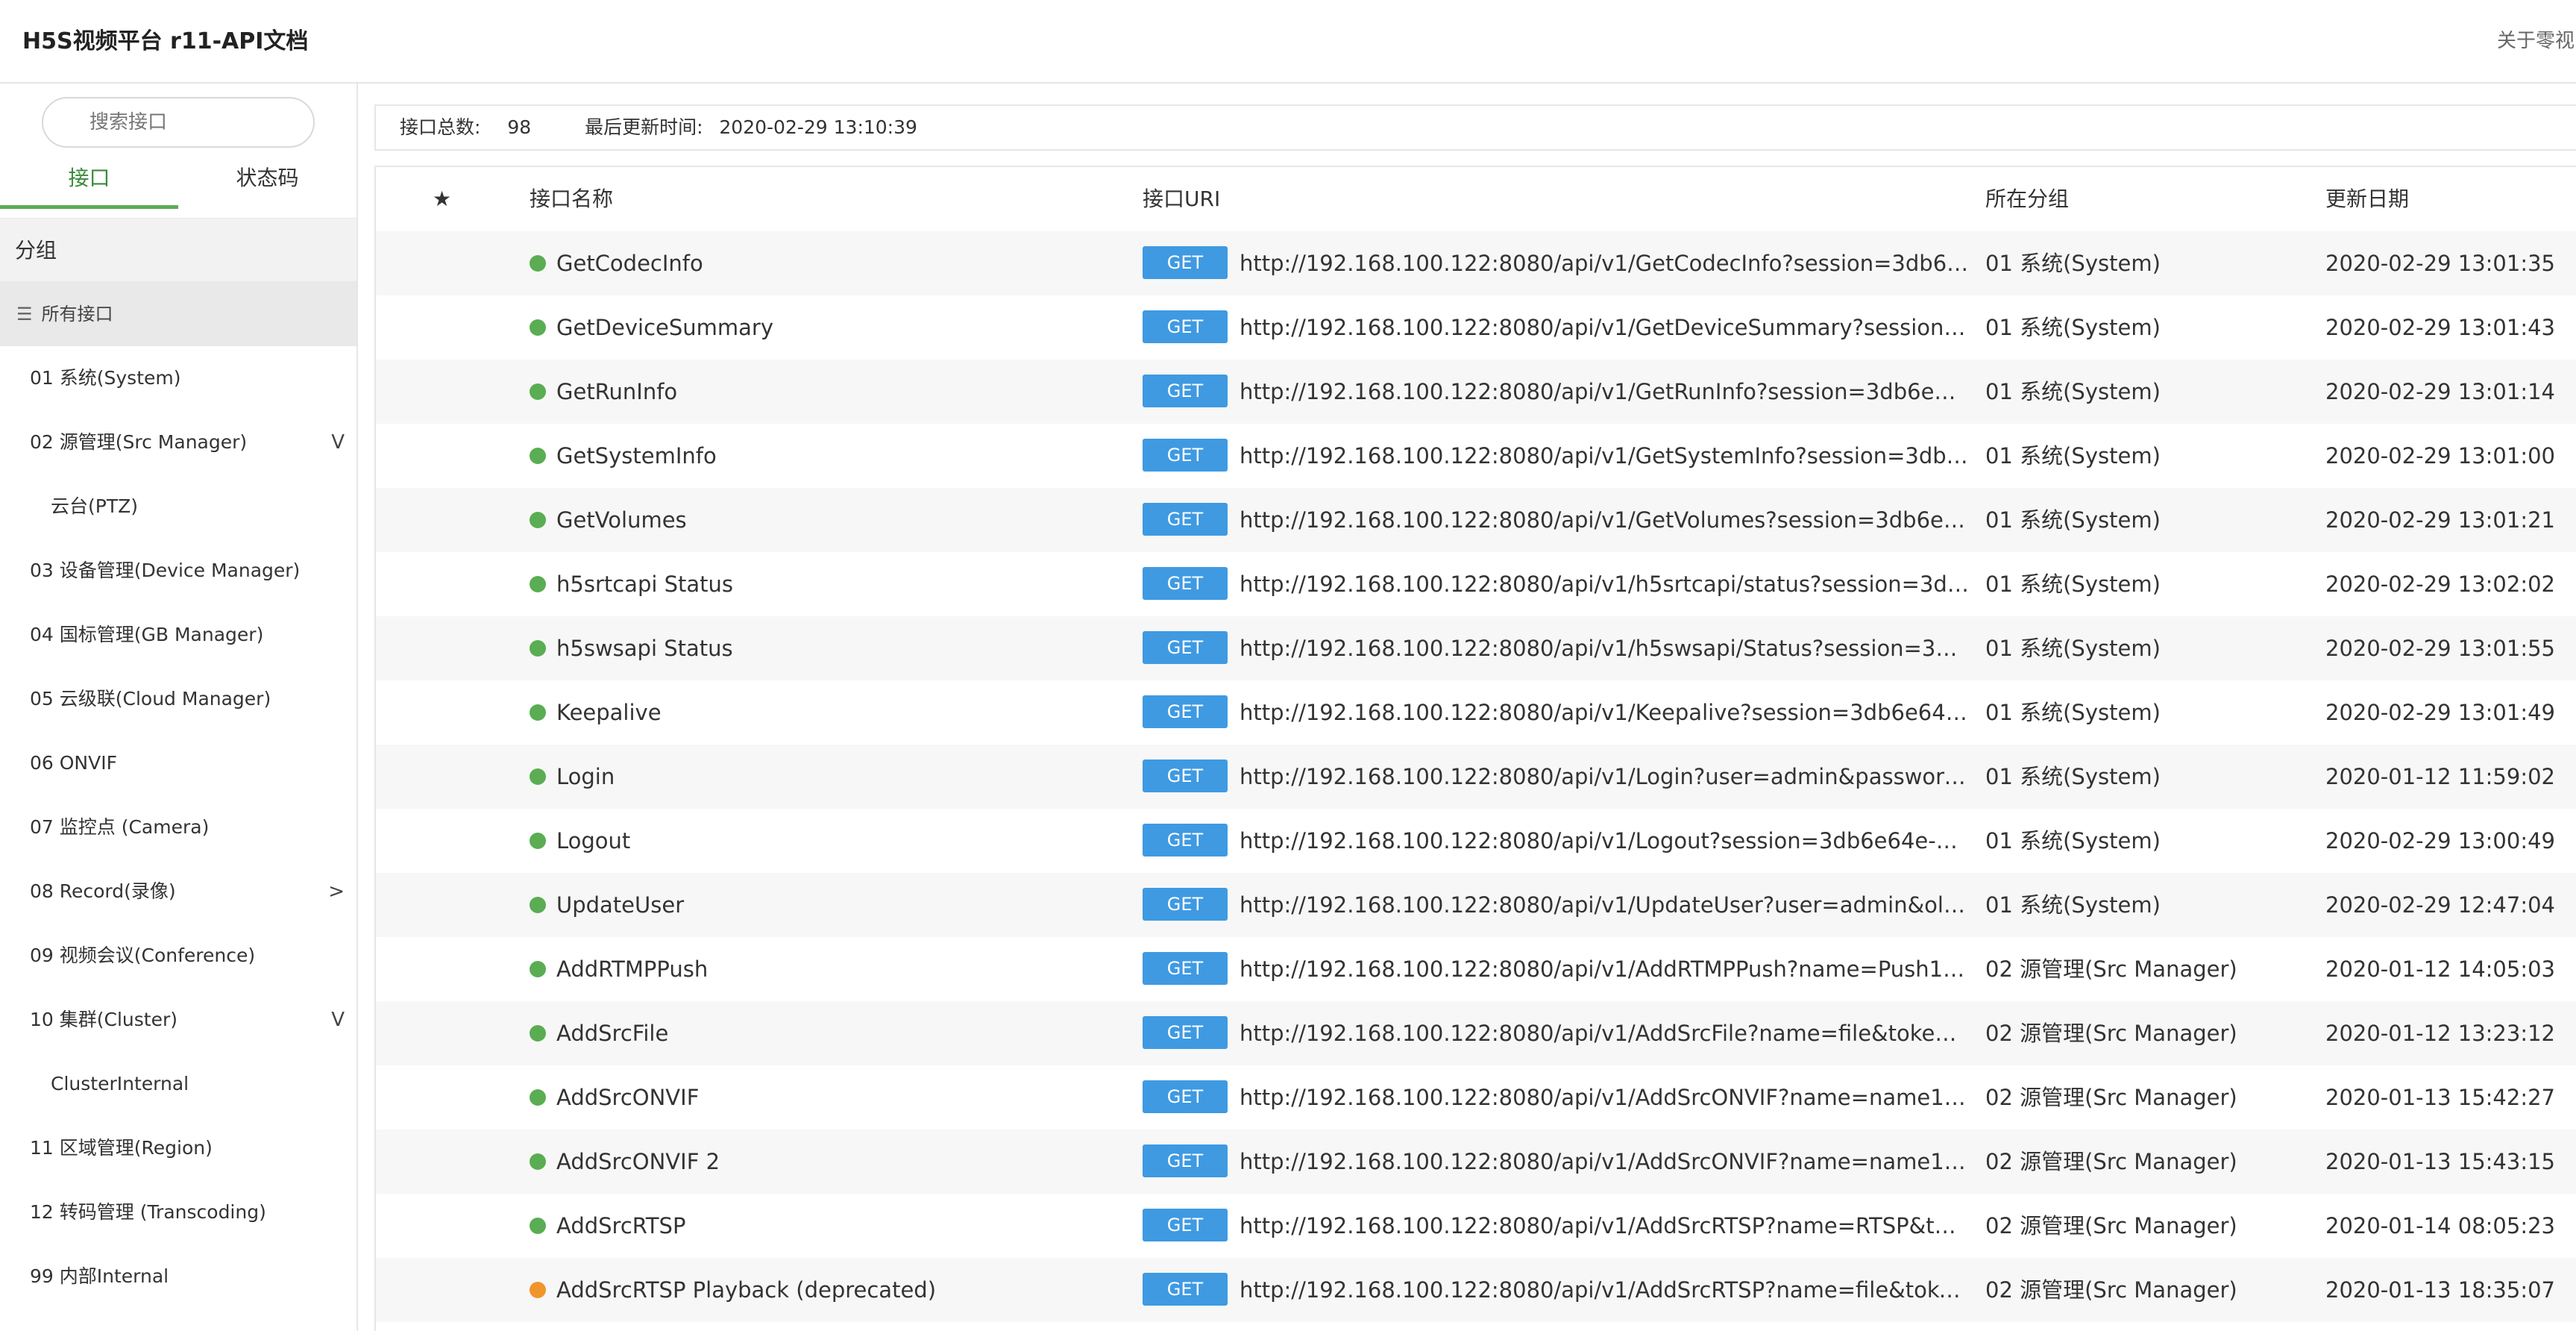  I want to click on api-update-date: 2020-02-29 13:00:49, so click(2440, 841).